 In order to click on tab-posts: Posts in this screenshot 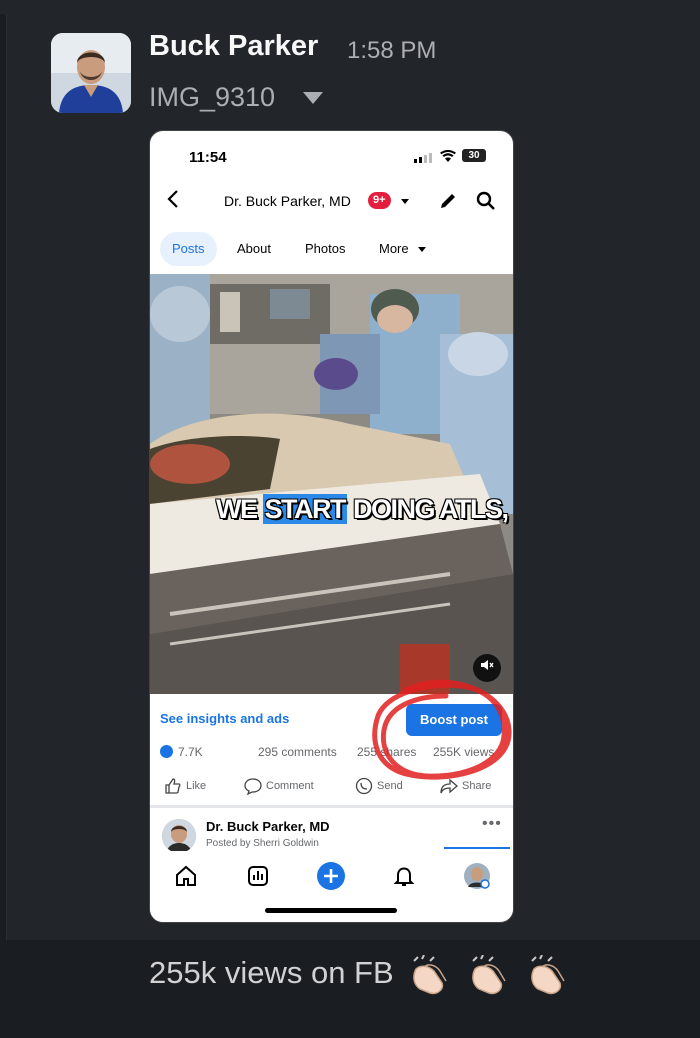, I will do `click(188, 249)`.